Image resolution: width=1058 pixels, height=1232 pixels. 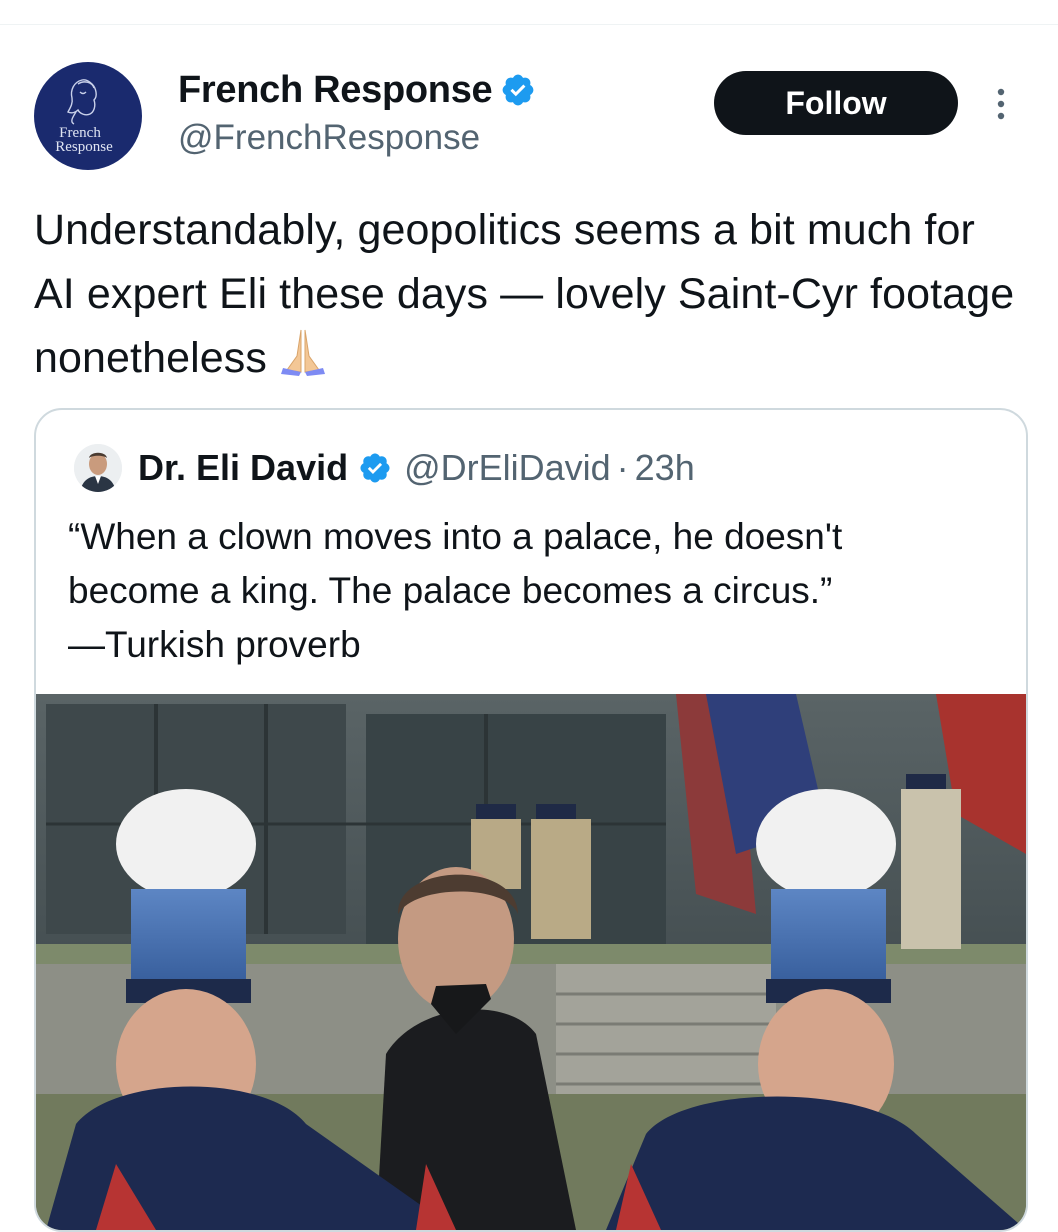 I want to click on verified-badge-icon, so click(x=518, y=90).